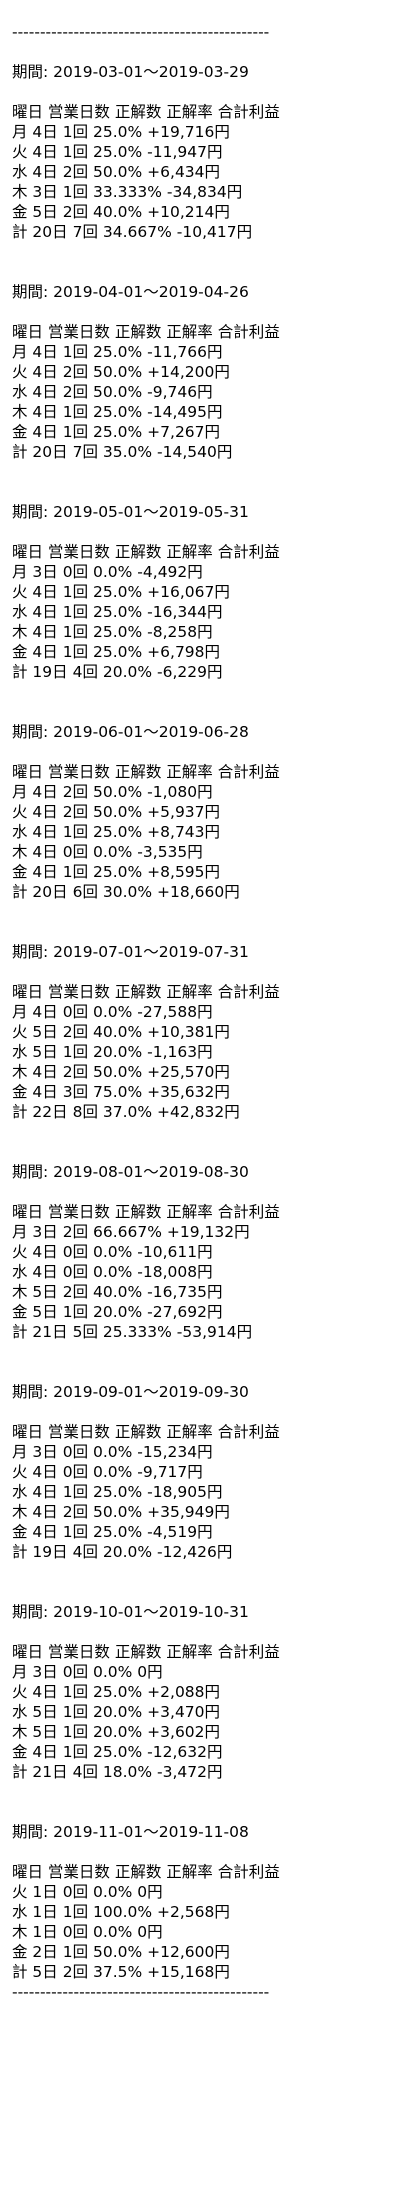 This screenshot has height=2200, width=400. I want to click on period-label: 期間: 2019-03-01〜2019-03-29, so click(130, 72).